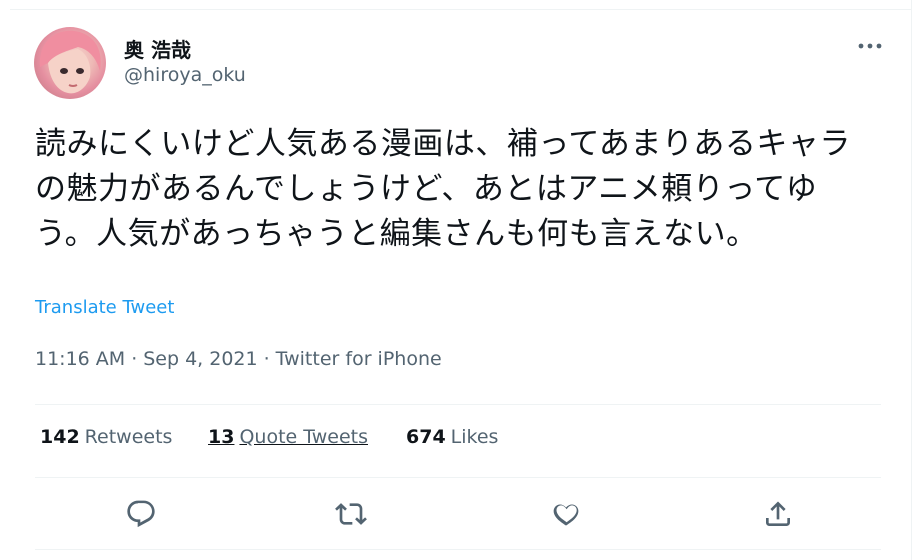 The image size is (923, 560). What do you see at coordinates (60, 437) in the screenshot?
I see `retweets-count: 142` at bounding box center [60, 437].